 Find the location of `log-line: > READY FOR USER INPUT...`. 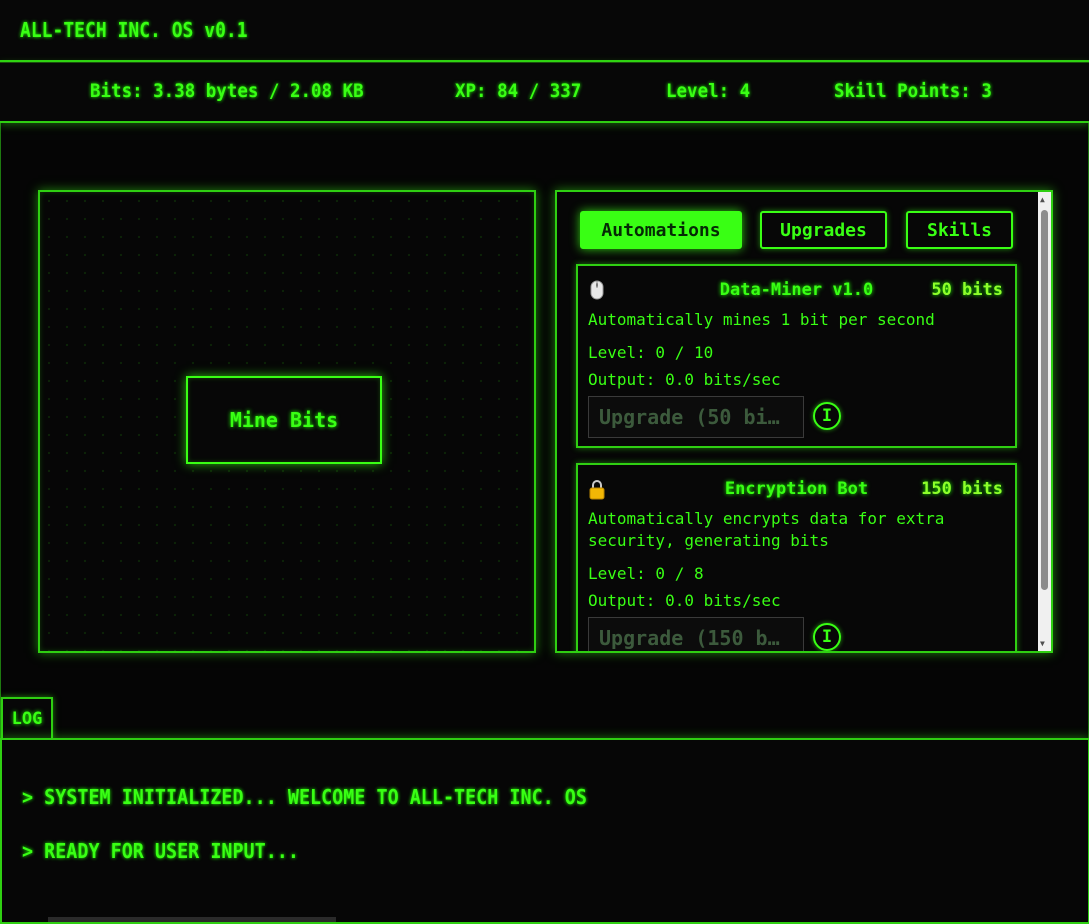

log-line: > READY FOR USER INPUT... is located at coordinates (160, 851).